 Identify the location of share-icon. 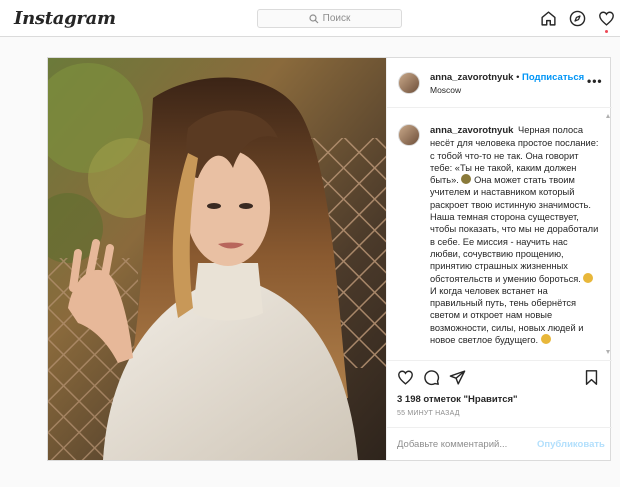
(457, 377).